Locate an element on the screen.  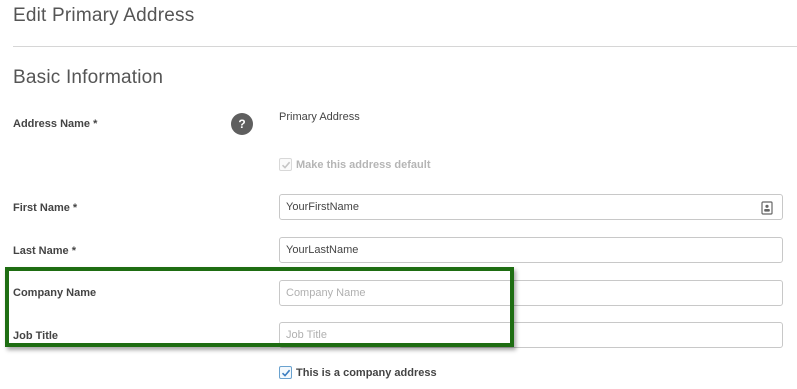
company-name-input is located at coordinates (531, 293).